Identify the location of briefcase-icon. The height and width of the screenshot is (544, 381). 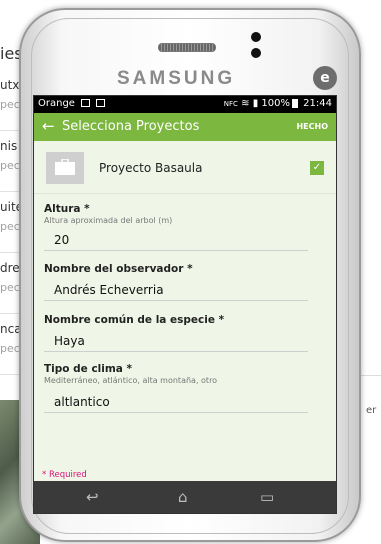
(65, 168).